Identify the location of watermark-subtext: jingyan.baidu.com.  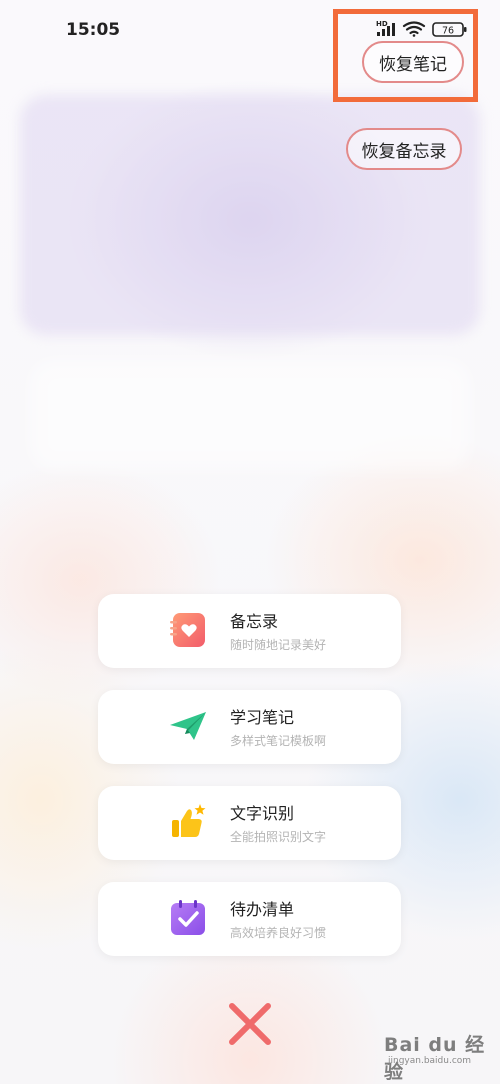
(430, 1061).